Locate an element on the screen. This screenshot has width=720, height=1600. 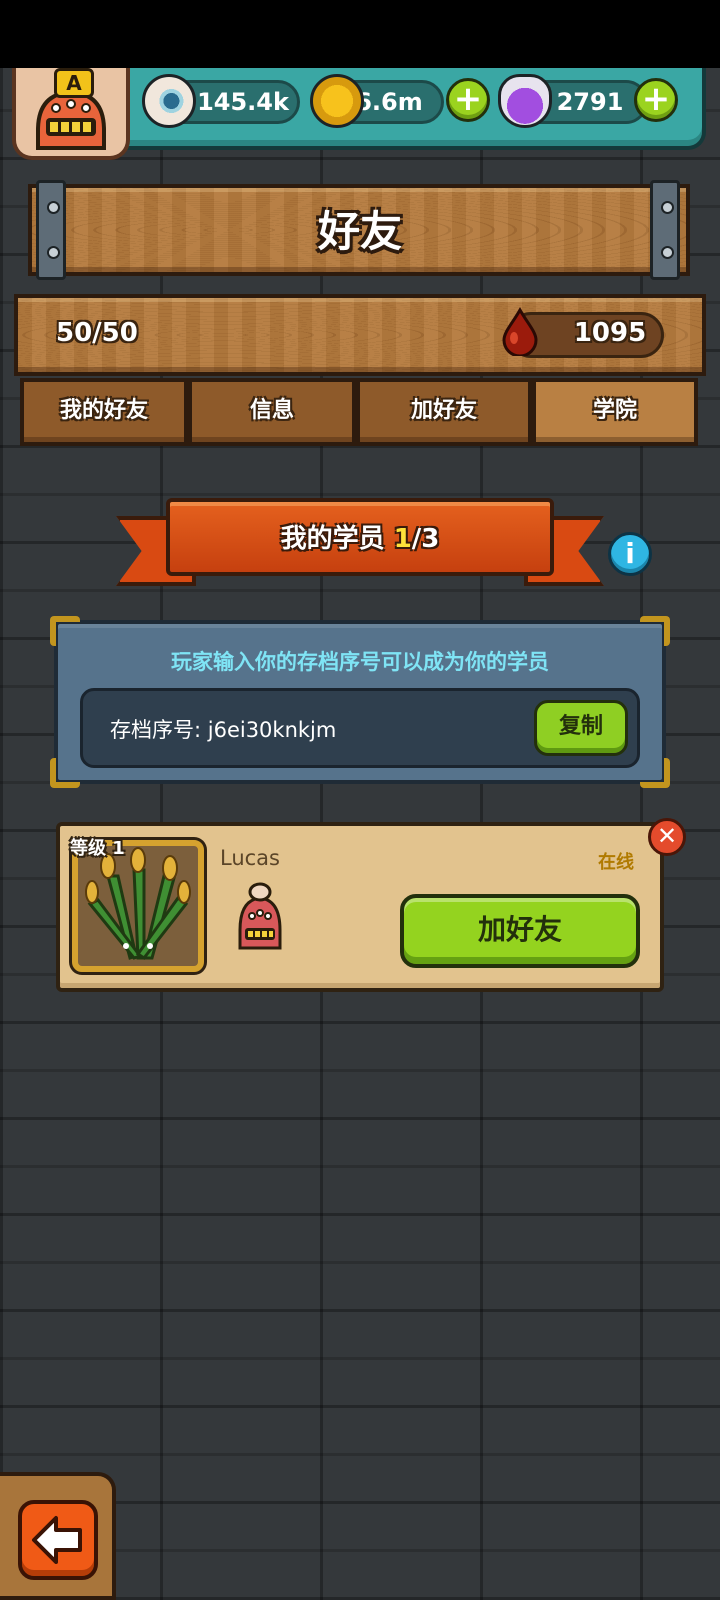
tab-add-friend: 加好友 is located at coordinates (444, 412).